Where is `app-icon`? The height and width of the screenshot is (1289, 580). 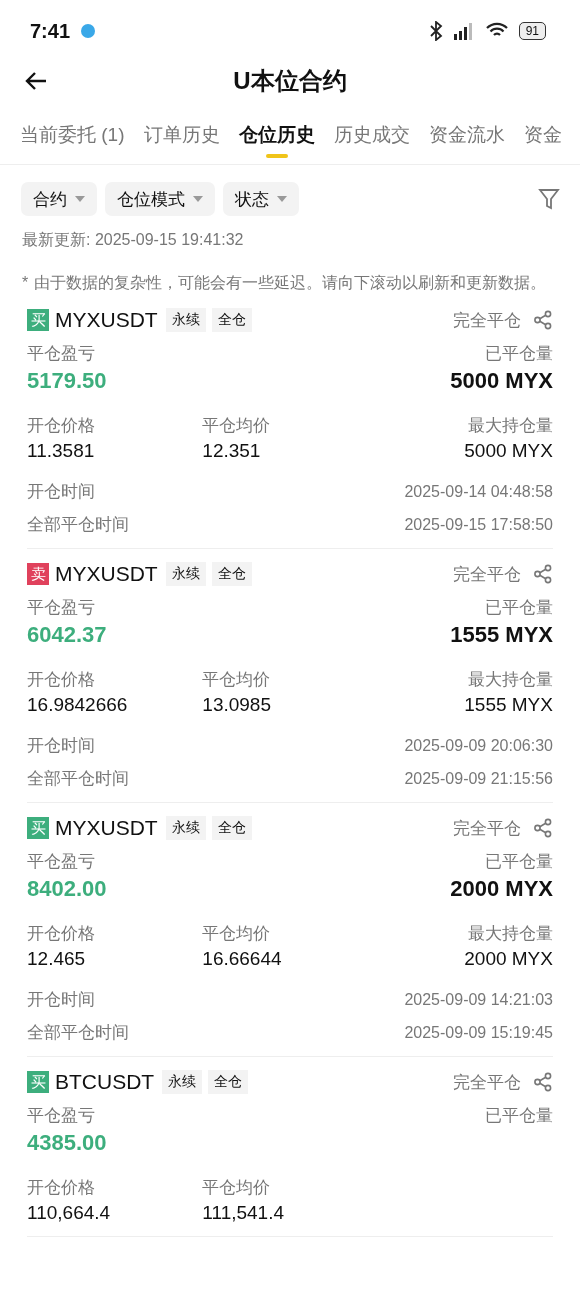 app-icon is located at coordinates (88, 31).